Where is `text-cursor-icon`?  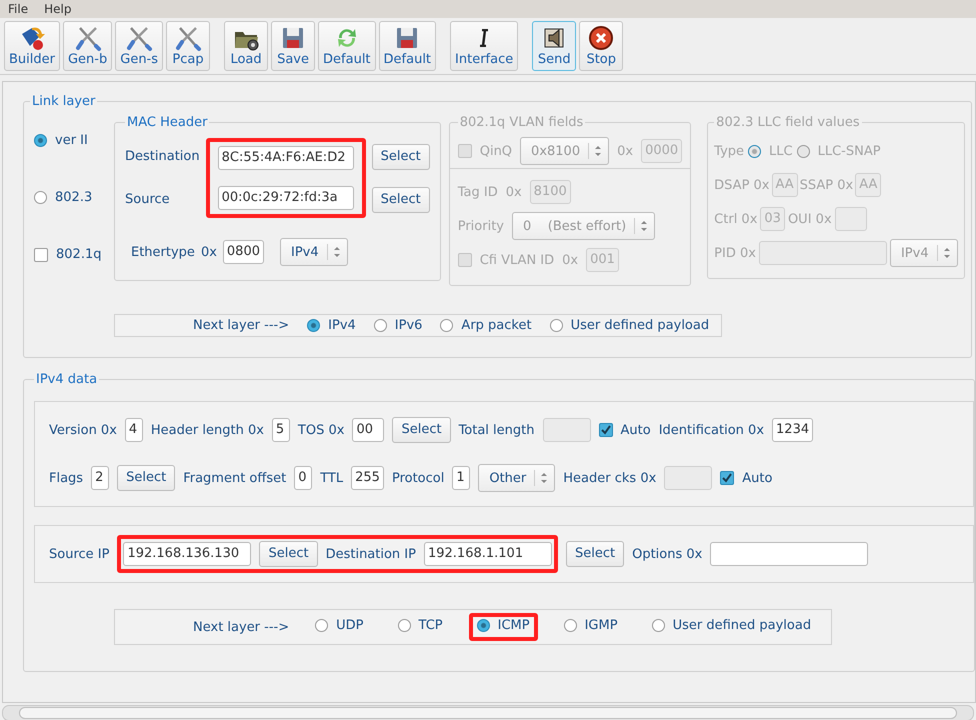
text-cursor-icon is located at coordinates (484, 38).